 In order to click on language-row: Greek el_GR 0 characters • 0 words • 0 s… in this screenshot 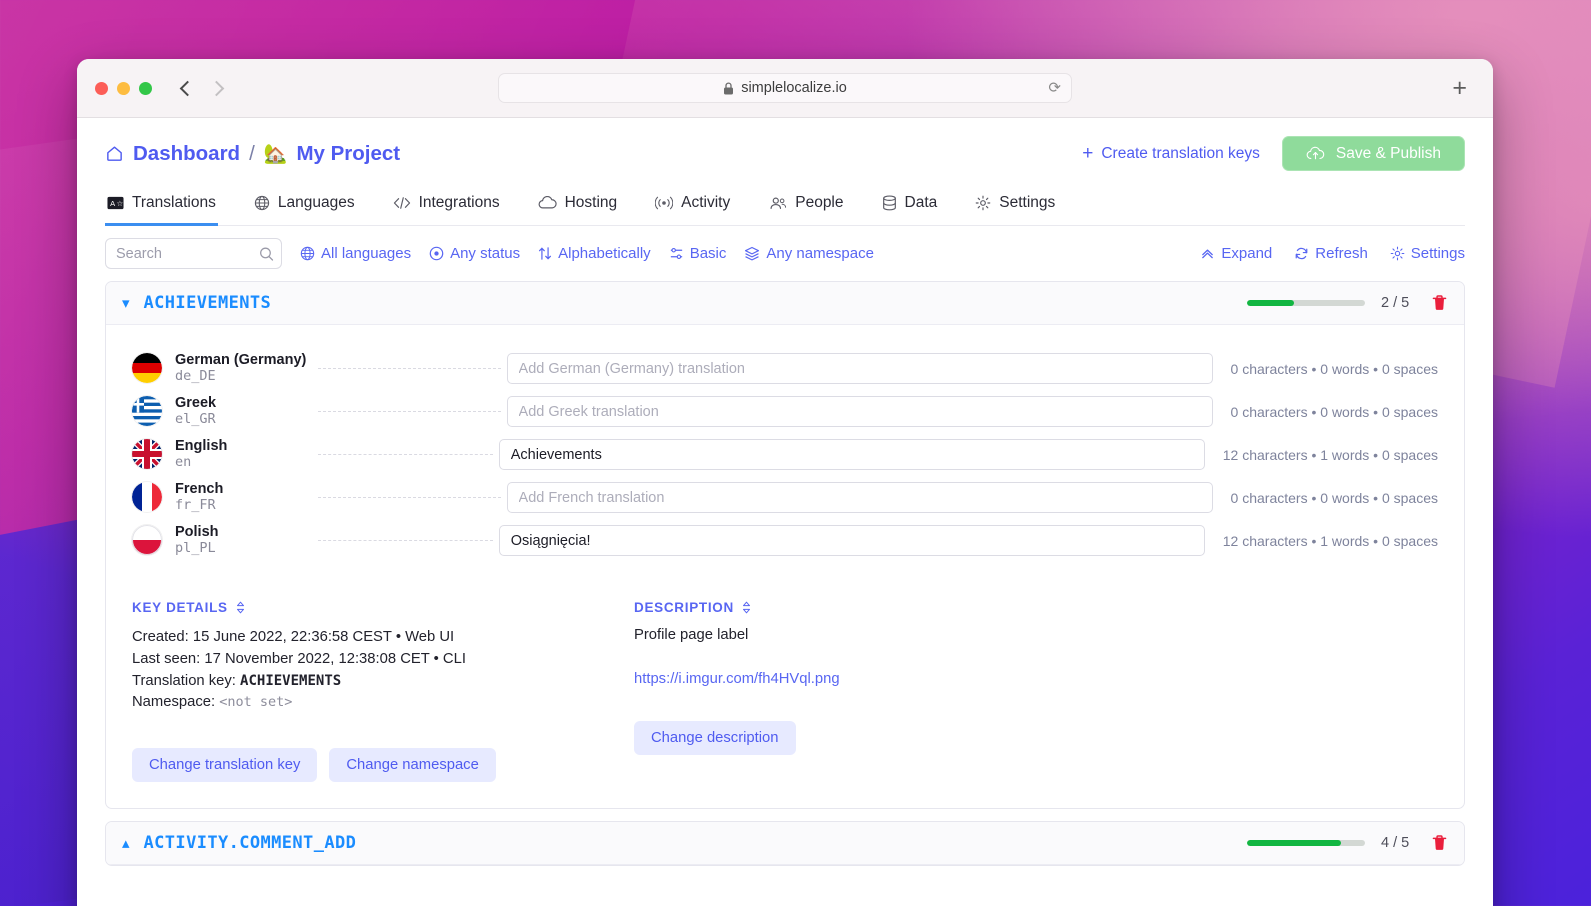, I will do `click(785, 411)`.